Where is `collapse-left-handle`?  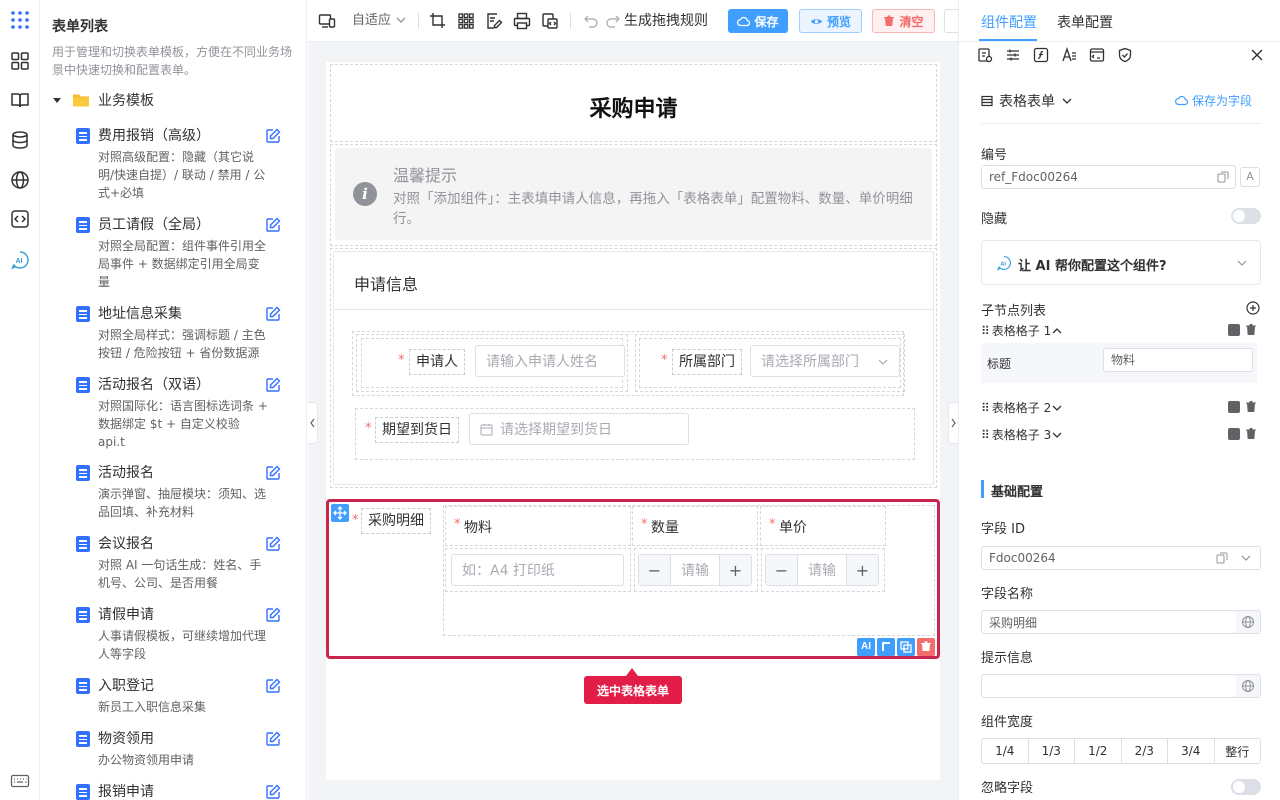
collapse-left-handle is located at coordinates (313, 423).